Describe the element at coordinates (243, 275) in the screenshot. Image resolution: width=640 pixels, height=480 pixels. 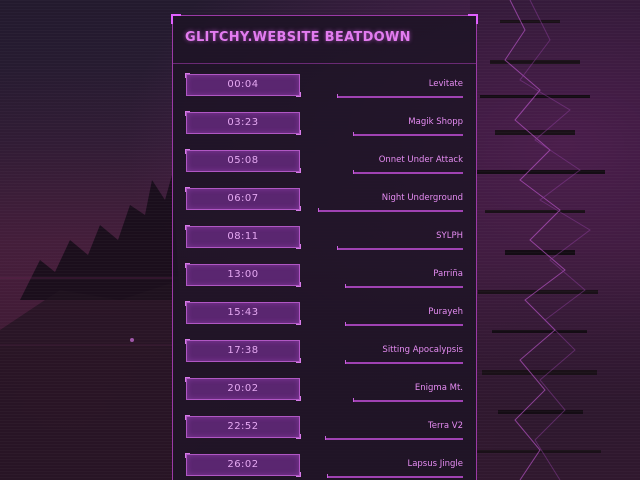
I see `track-timestamp-button: 13:00` at that location.